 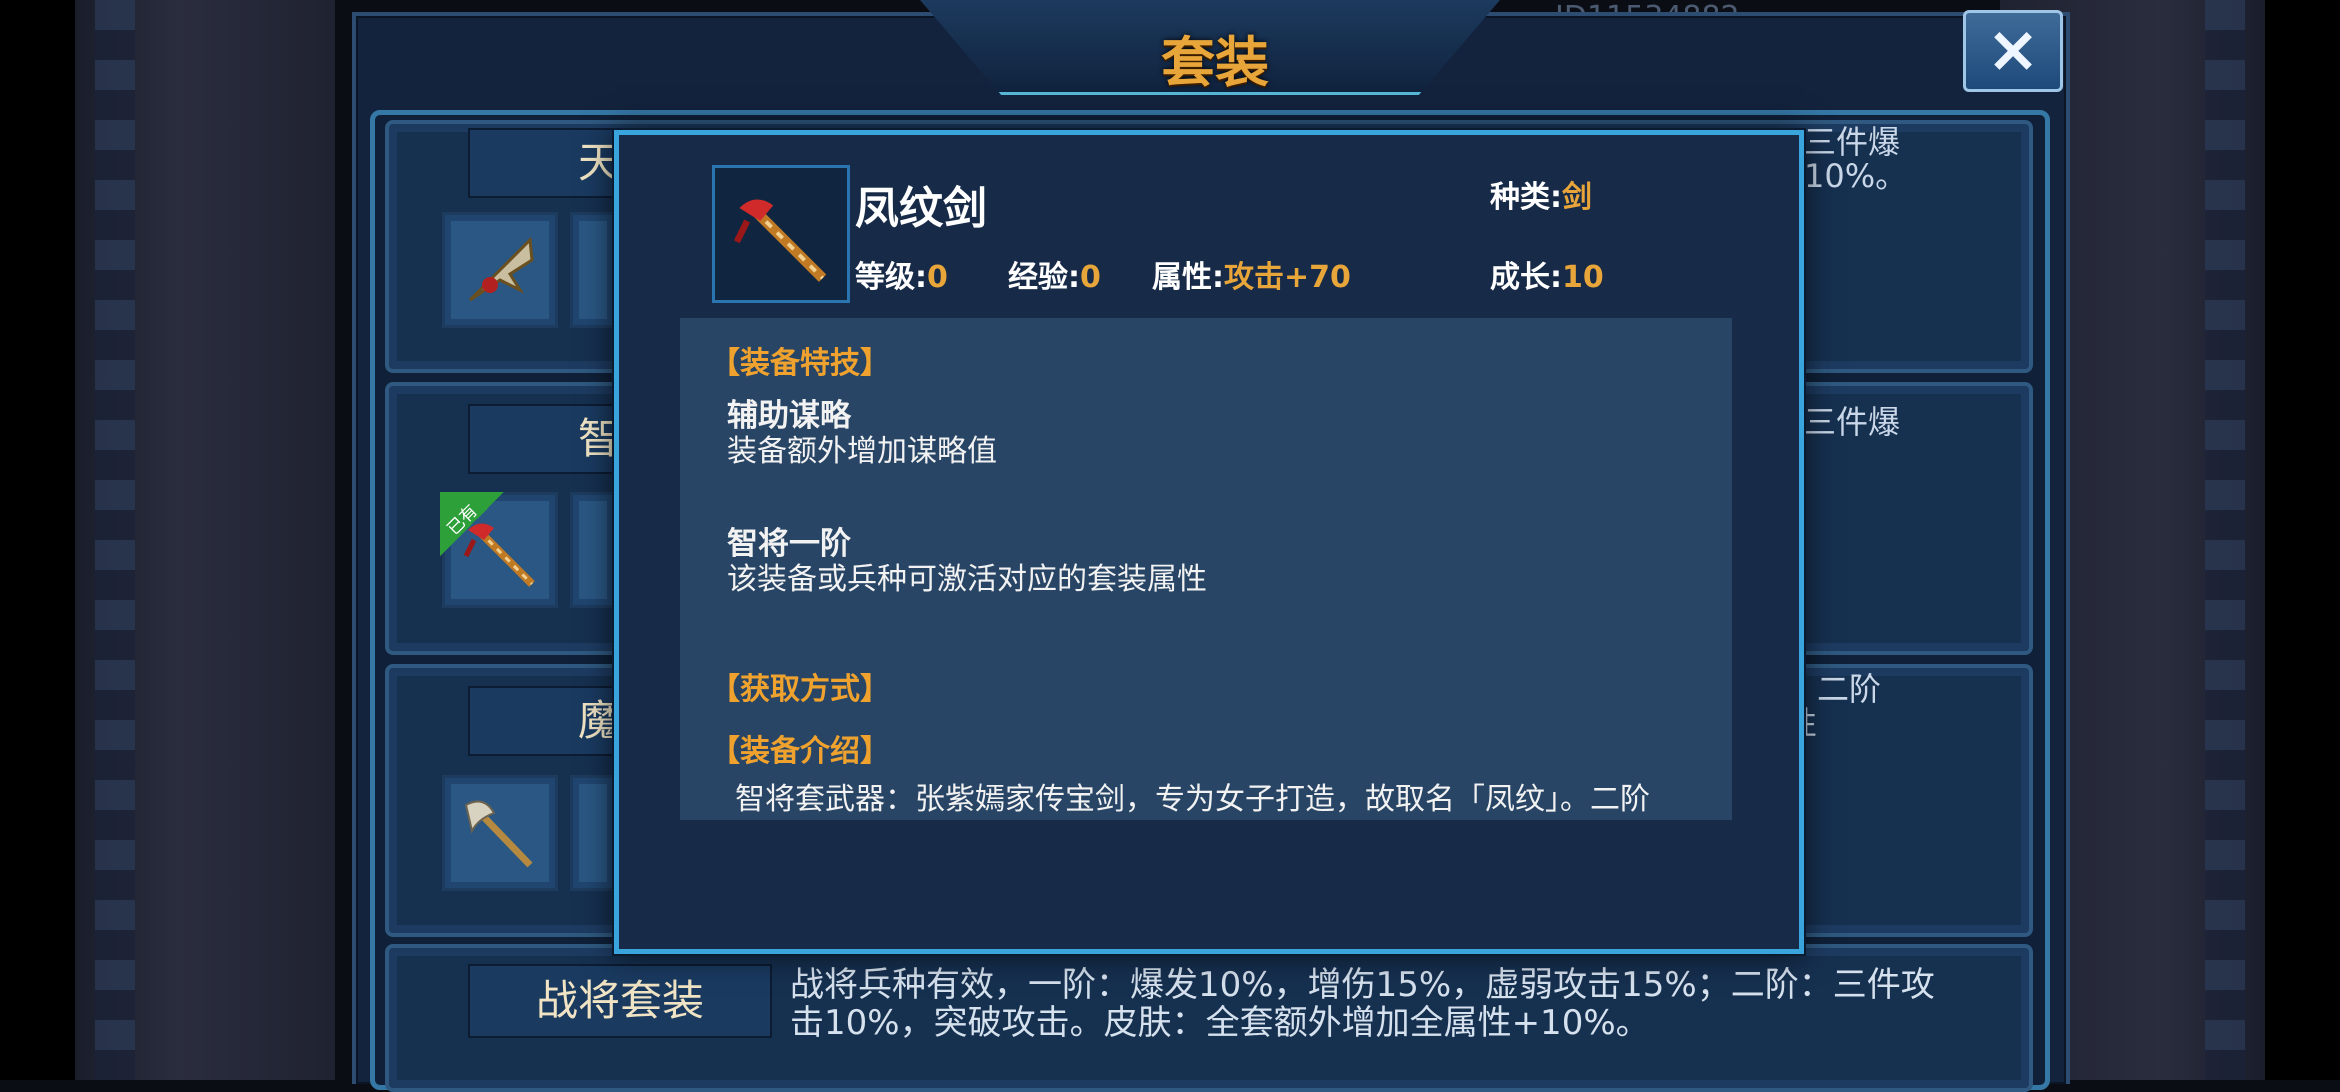 I want to click on item-exp: 经验:0, so click(x=1054, y=277).